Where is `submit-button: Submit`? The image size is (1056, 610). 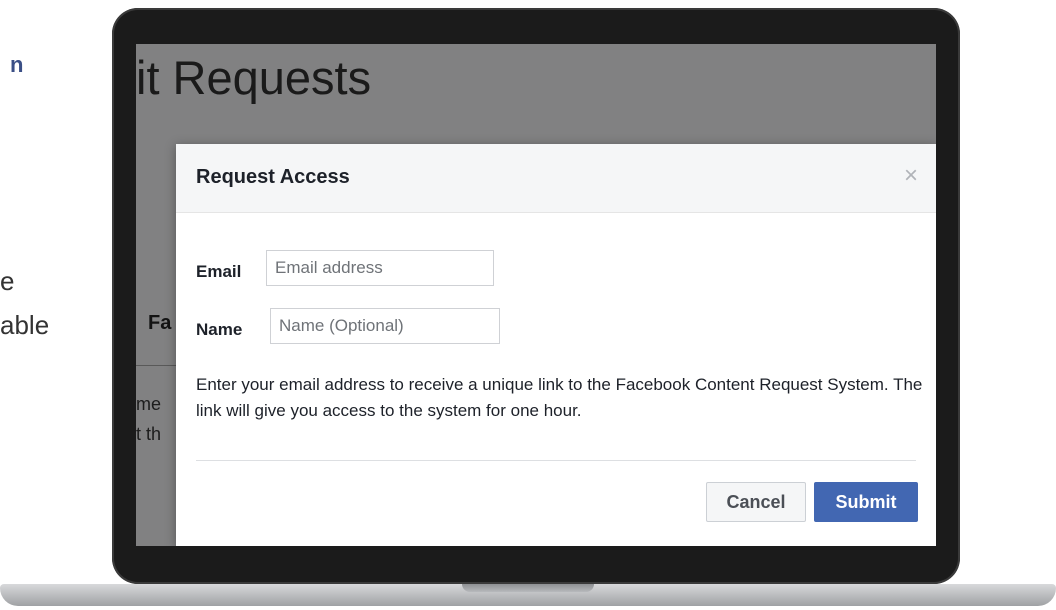 submit-button: Submit is located at coordinates (866, 502).